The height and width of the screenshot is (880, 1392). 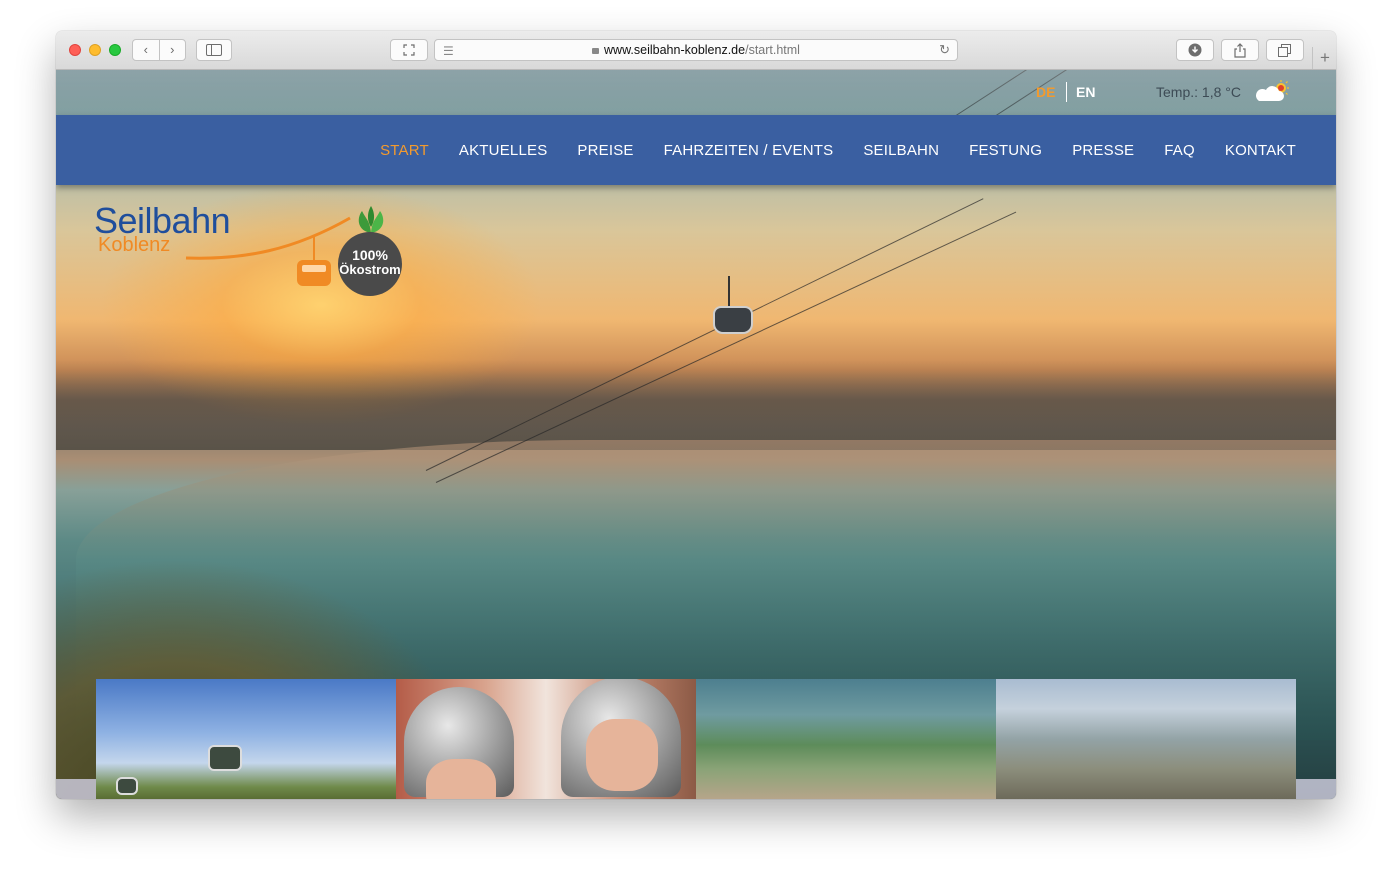 I want to click on tab-overview-button, so click(x=1285, y=50).